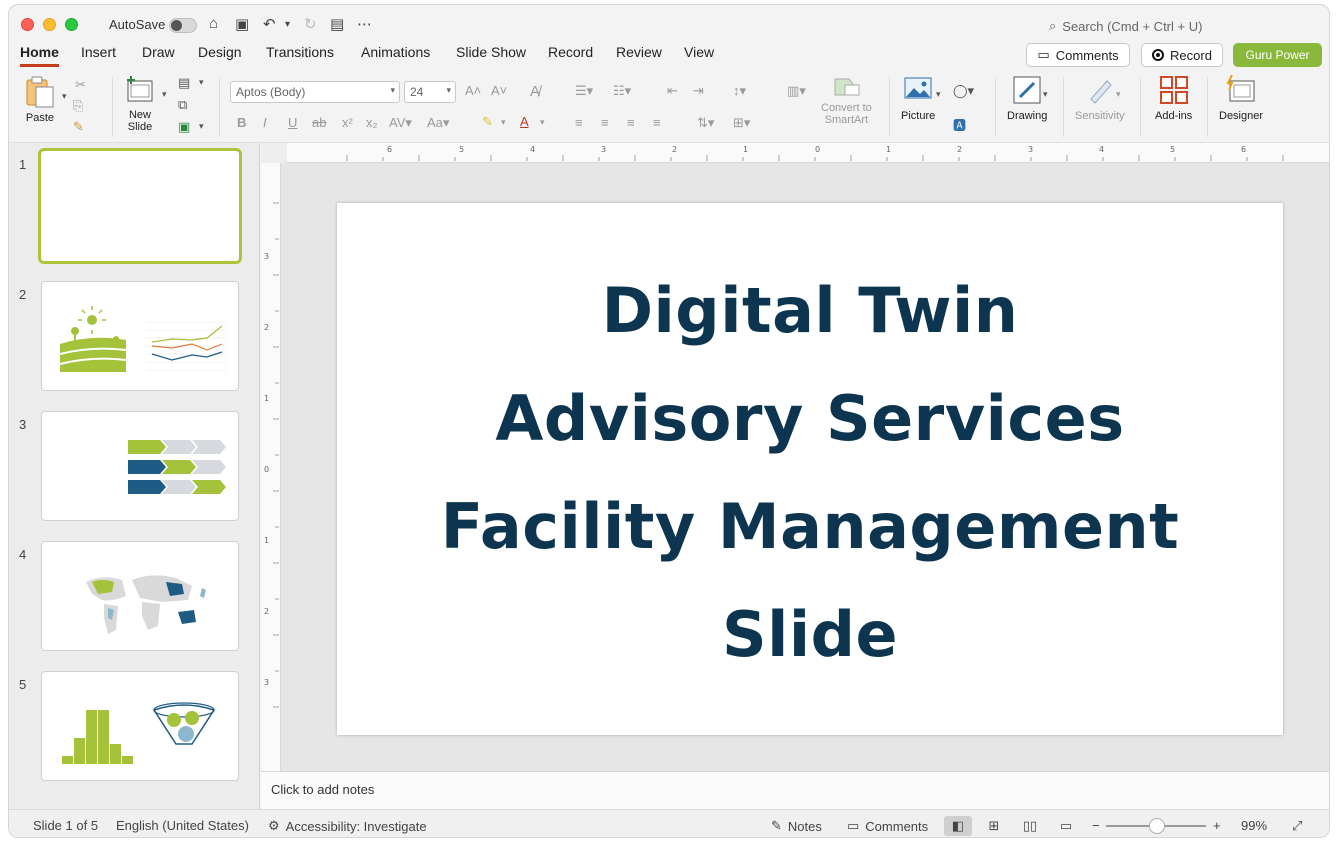 The width and height of the screenshot is (1337, 843). What do you see at coordinates (395, 54) in the screenshot?
I see `tab-animations: Animations` at bounding box center [395, 54].